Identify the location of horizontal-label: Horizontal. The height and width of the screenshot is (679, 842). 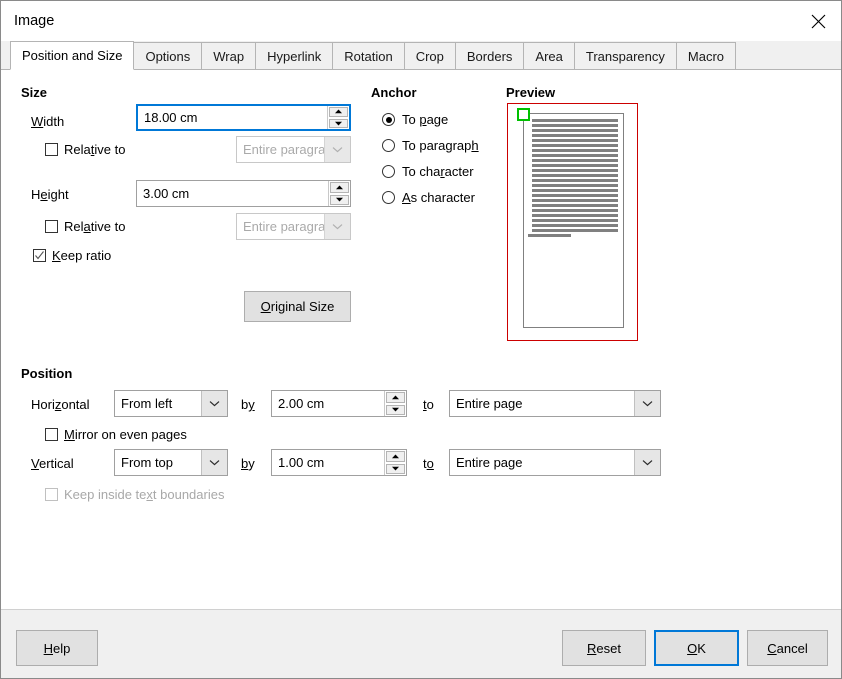
(60, 404).